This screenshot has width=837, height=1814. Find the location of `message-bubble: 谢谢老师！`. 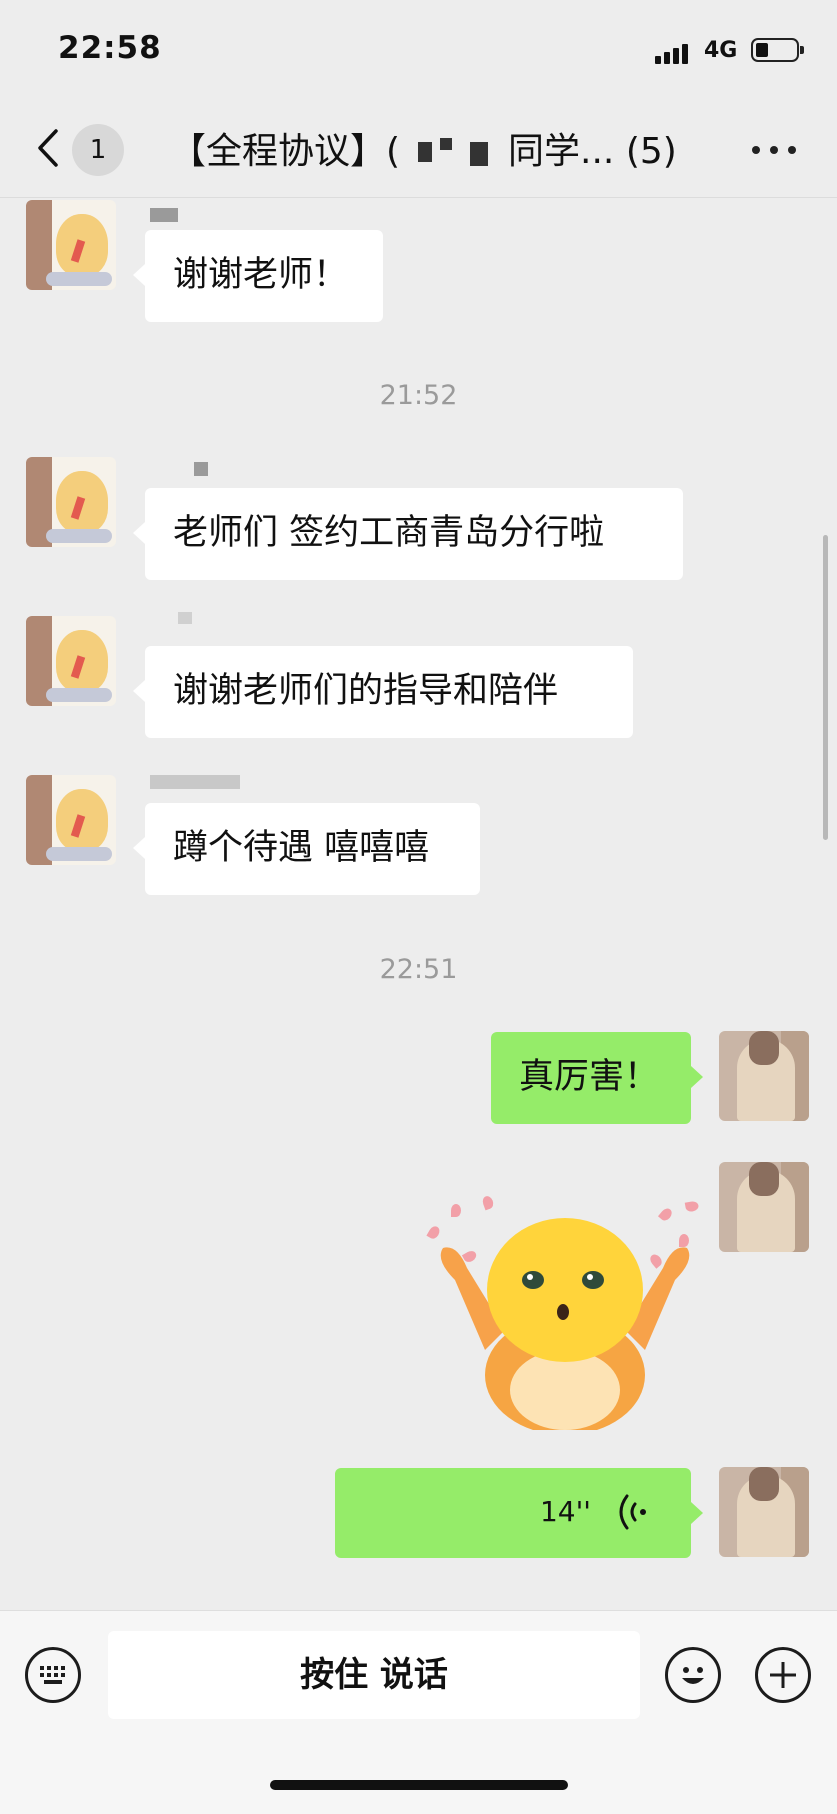

message-bubble: 谢谢老师！ is located at coordinates (258, 276).